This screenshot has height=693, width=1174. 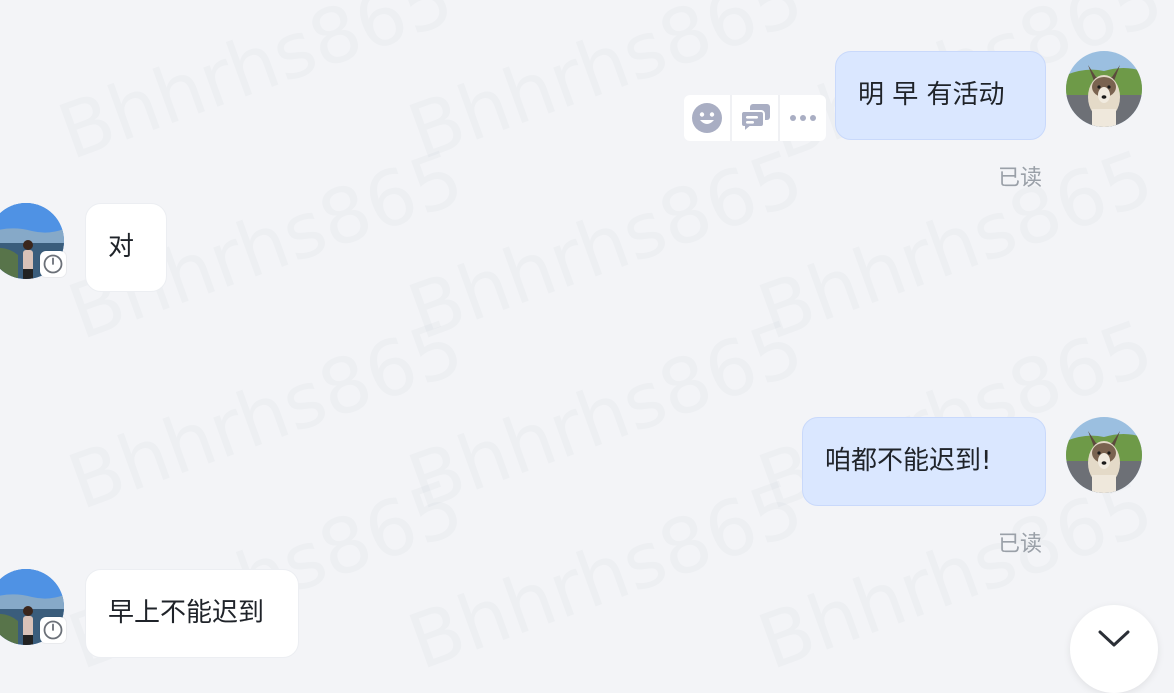 What do you see at coordinates (908, 461) in the screenshot?
I see `message-text: 咱都不能迟到!` at bounding box center [908, 461].